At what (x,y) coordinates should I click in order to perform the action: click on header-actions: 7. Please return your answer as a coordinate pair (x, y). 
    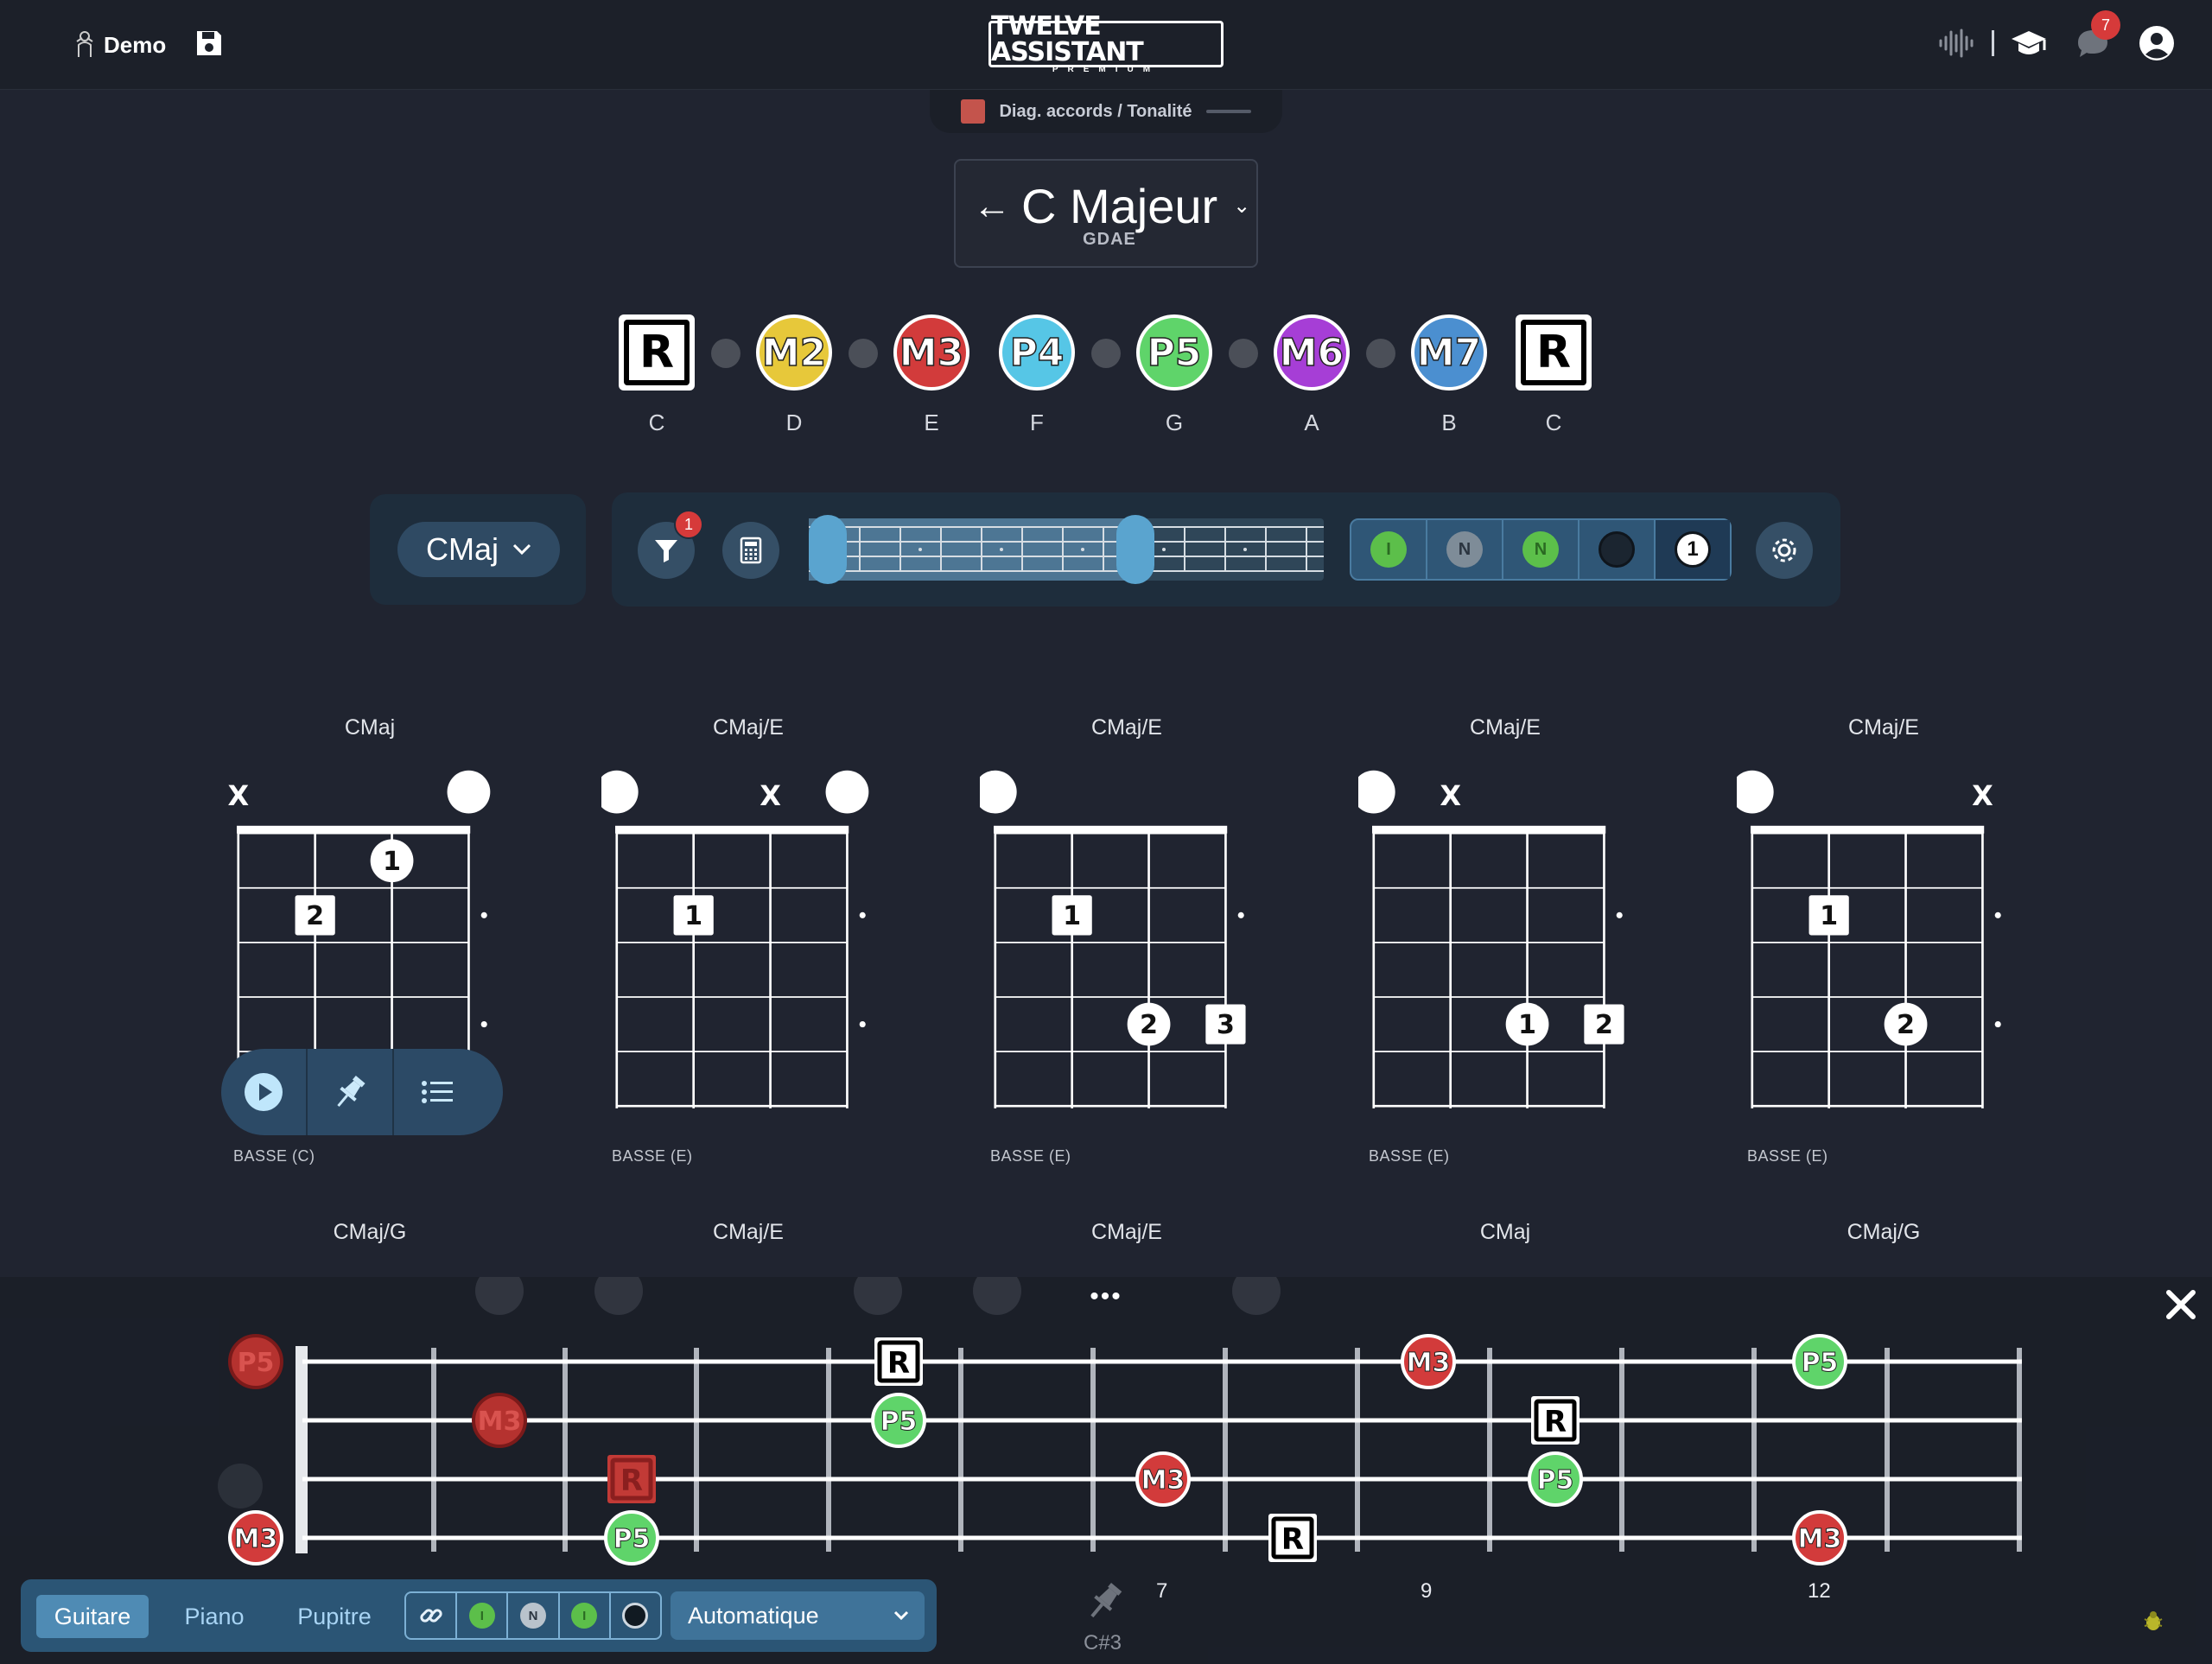
    Looking at the image, I should click on (2056, 39).